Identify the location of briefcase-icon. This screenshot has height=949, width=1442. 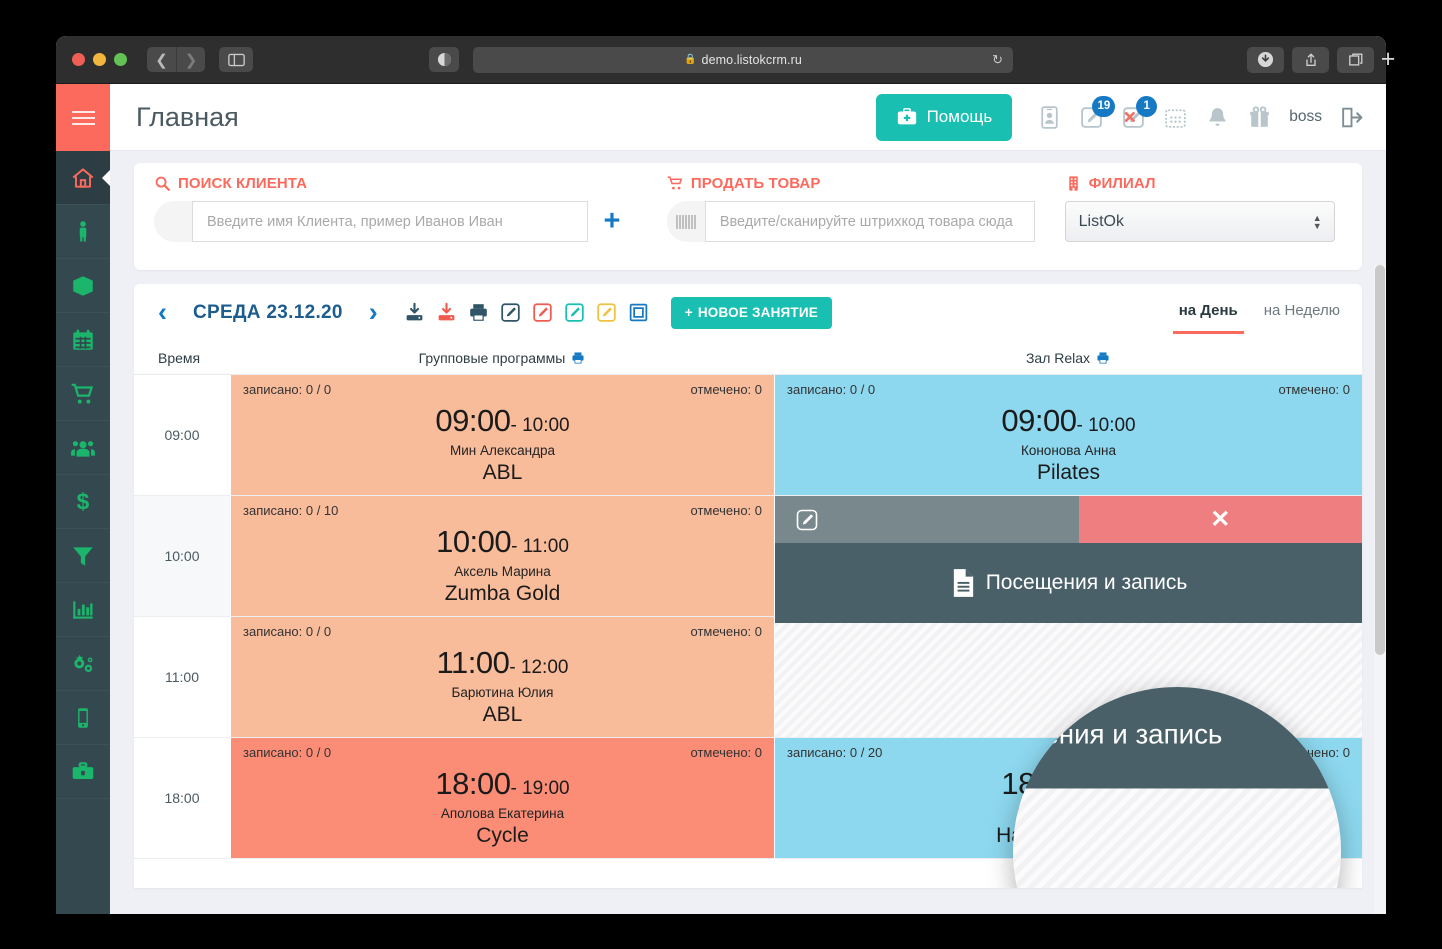
(83, 770).